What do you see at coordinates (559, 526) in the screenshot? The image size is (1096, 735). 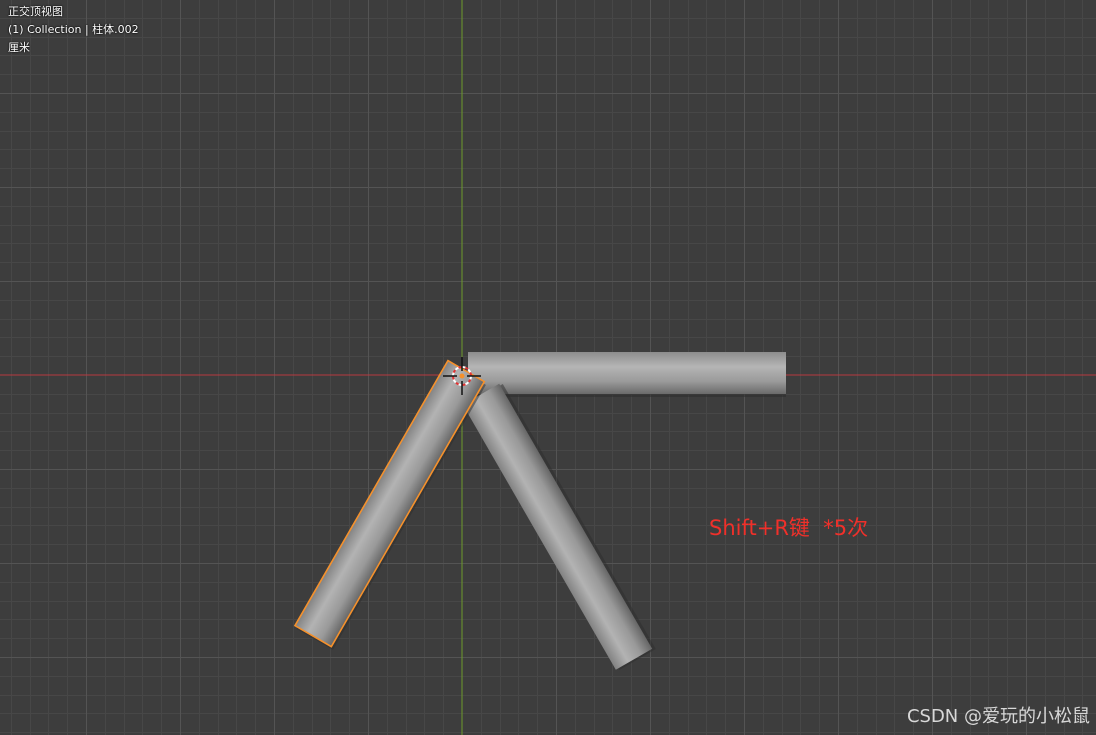 I see `right-slanted-cylinder` at bounding box center [559, 526].